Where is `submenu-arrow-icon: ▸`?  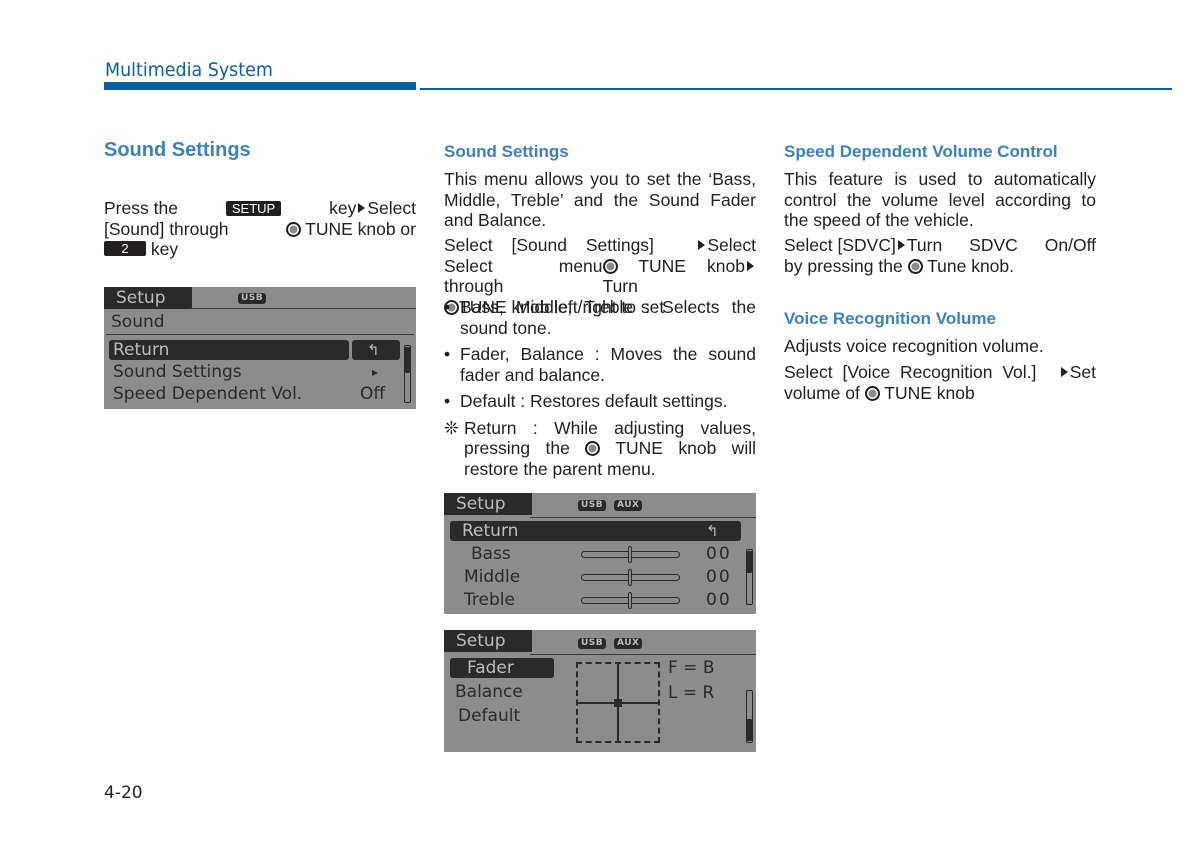 submenu-arrow-icon: ▸ is located at coordinates (375, 372).